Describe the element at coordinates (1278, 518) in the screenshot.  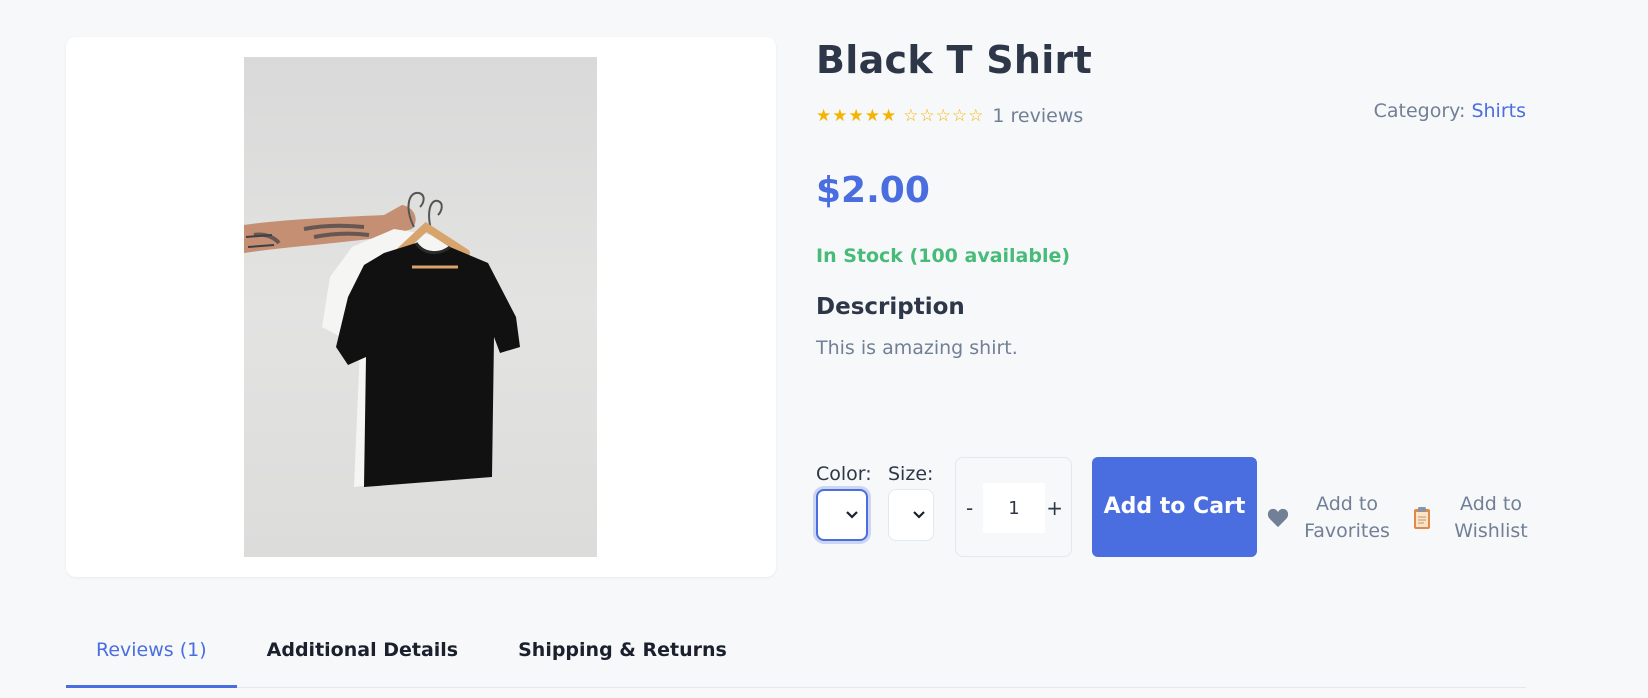
I see `heart-icon` at that location.